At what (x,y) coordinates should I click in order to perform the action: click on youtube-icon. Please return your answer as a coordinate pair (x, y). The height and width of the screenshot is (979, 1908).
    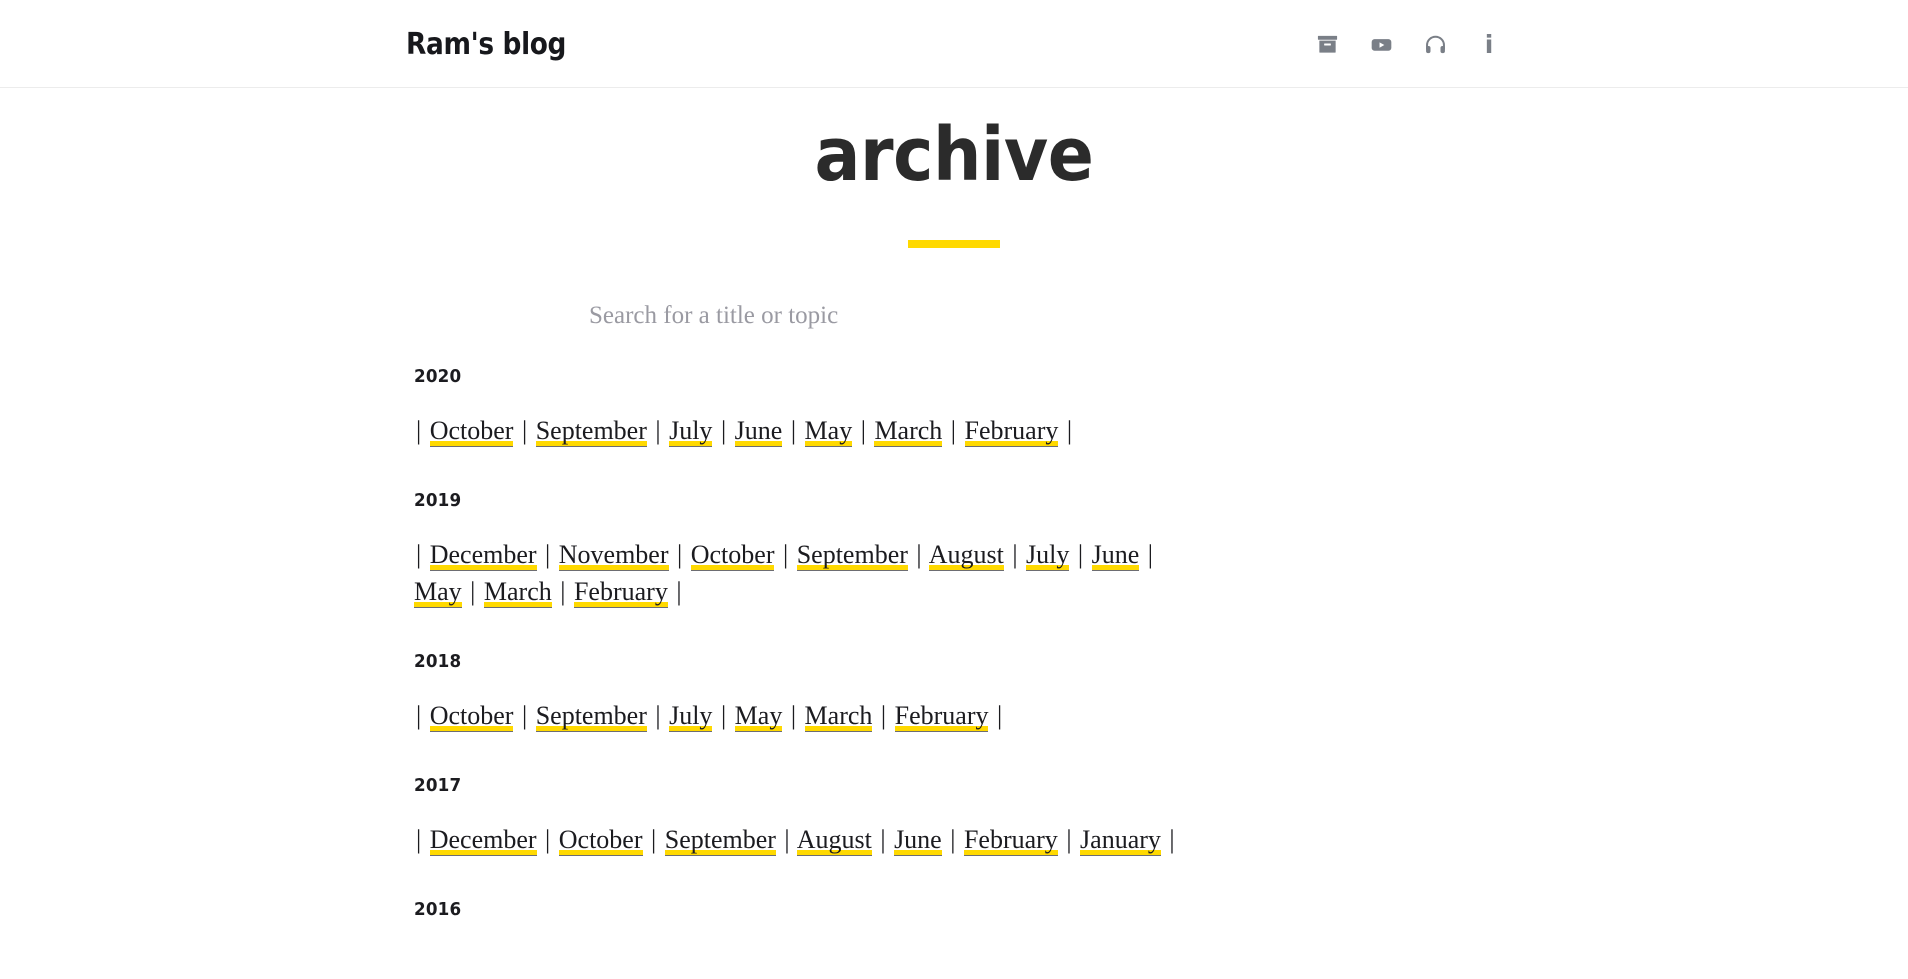
    Looking at the image, I should click on (1381, 44).